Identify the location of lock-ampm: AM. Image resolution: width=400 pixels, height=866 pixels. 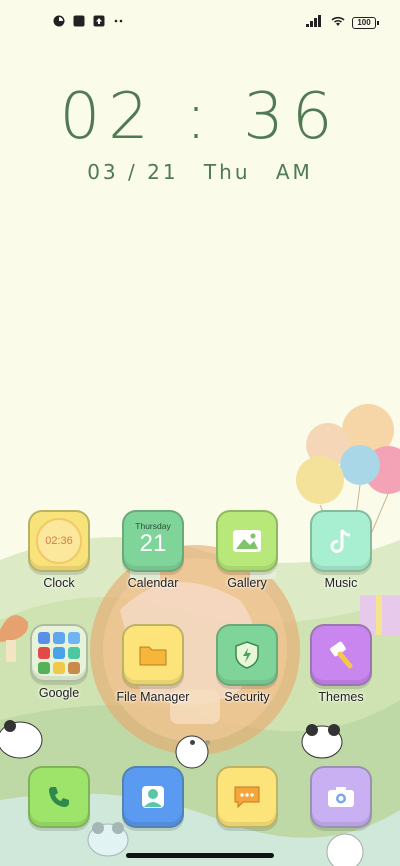
(294, 172).